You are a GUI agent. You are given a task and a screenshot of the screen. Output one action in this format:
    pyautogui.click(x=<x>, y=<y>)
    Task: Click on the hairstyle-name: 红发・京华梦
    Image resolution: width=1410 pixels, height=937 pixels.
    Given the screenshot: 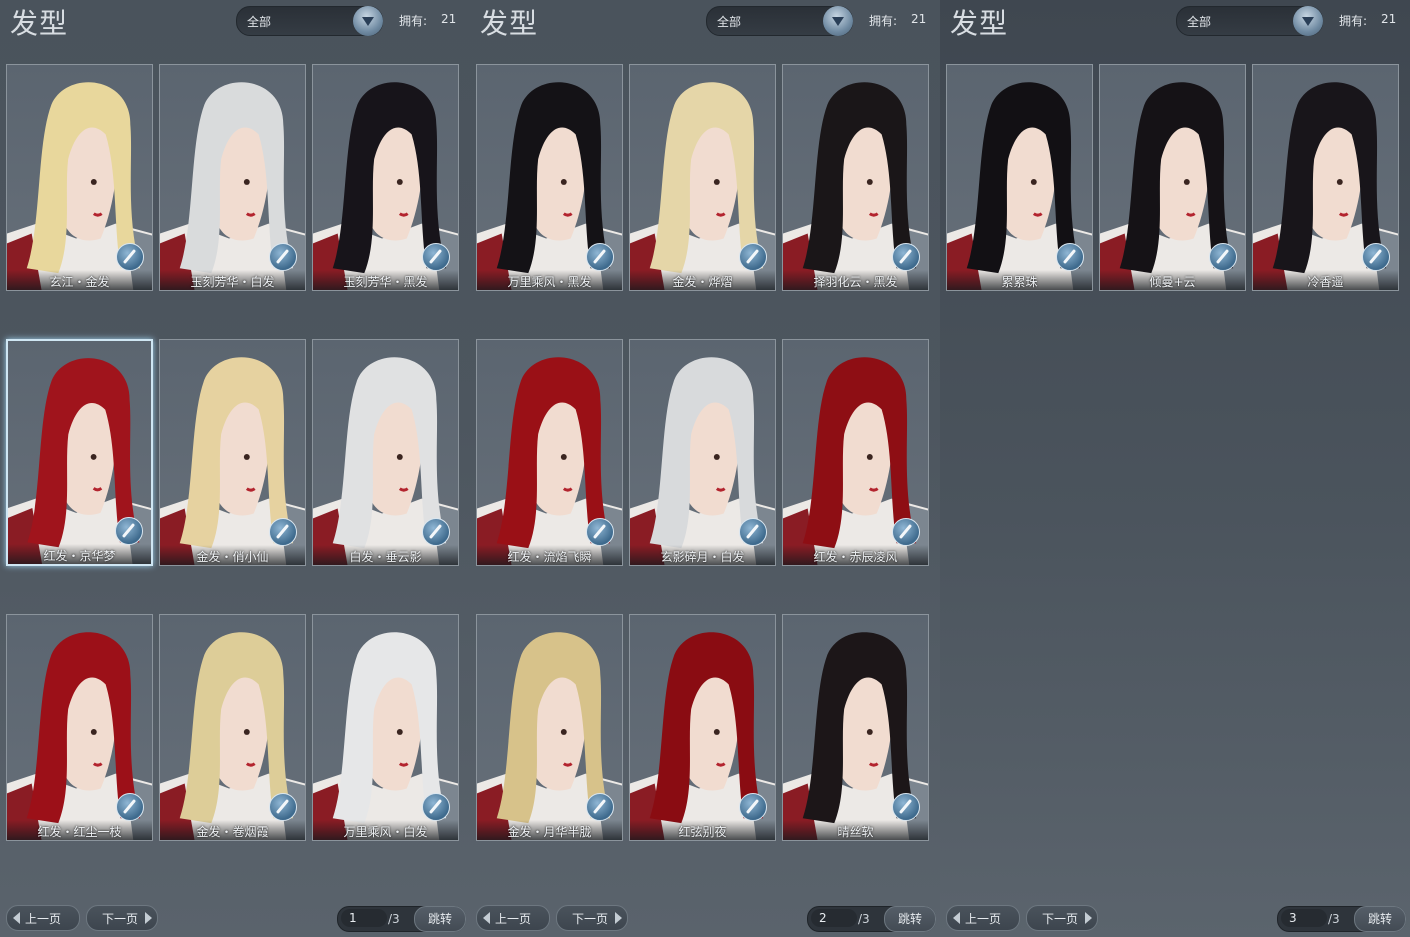 What is the action you would take?
    pyautogui.click(x=79, y=554)
    